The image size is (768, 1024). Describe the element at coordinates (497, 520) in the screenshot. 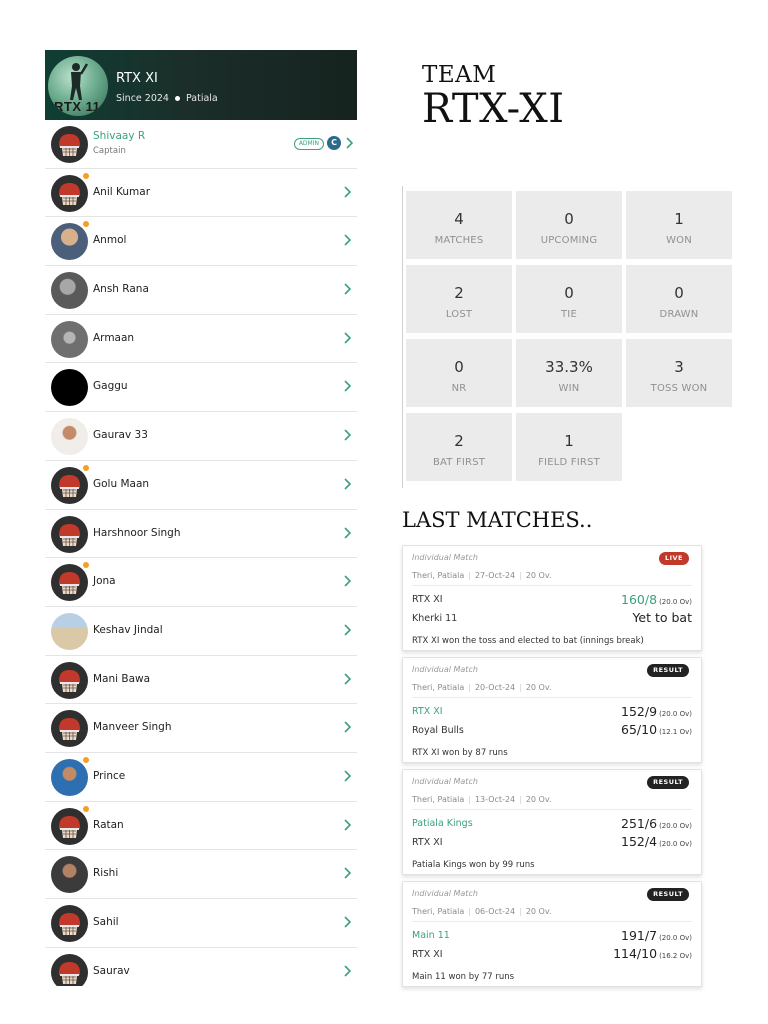

I see `last-matches-title: LAST MATCHES..` at that location.